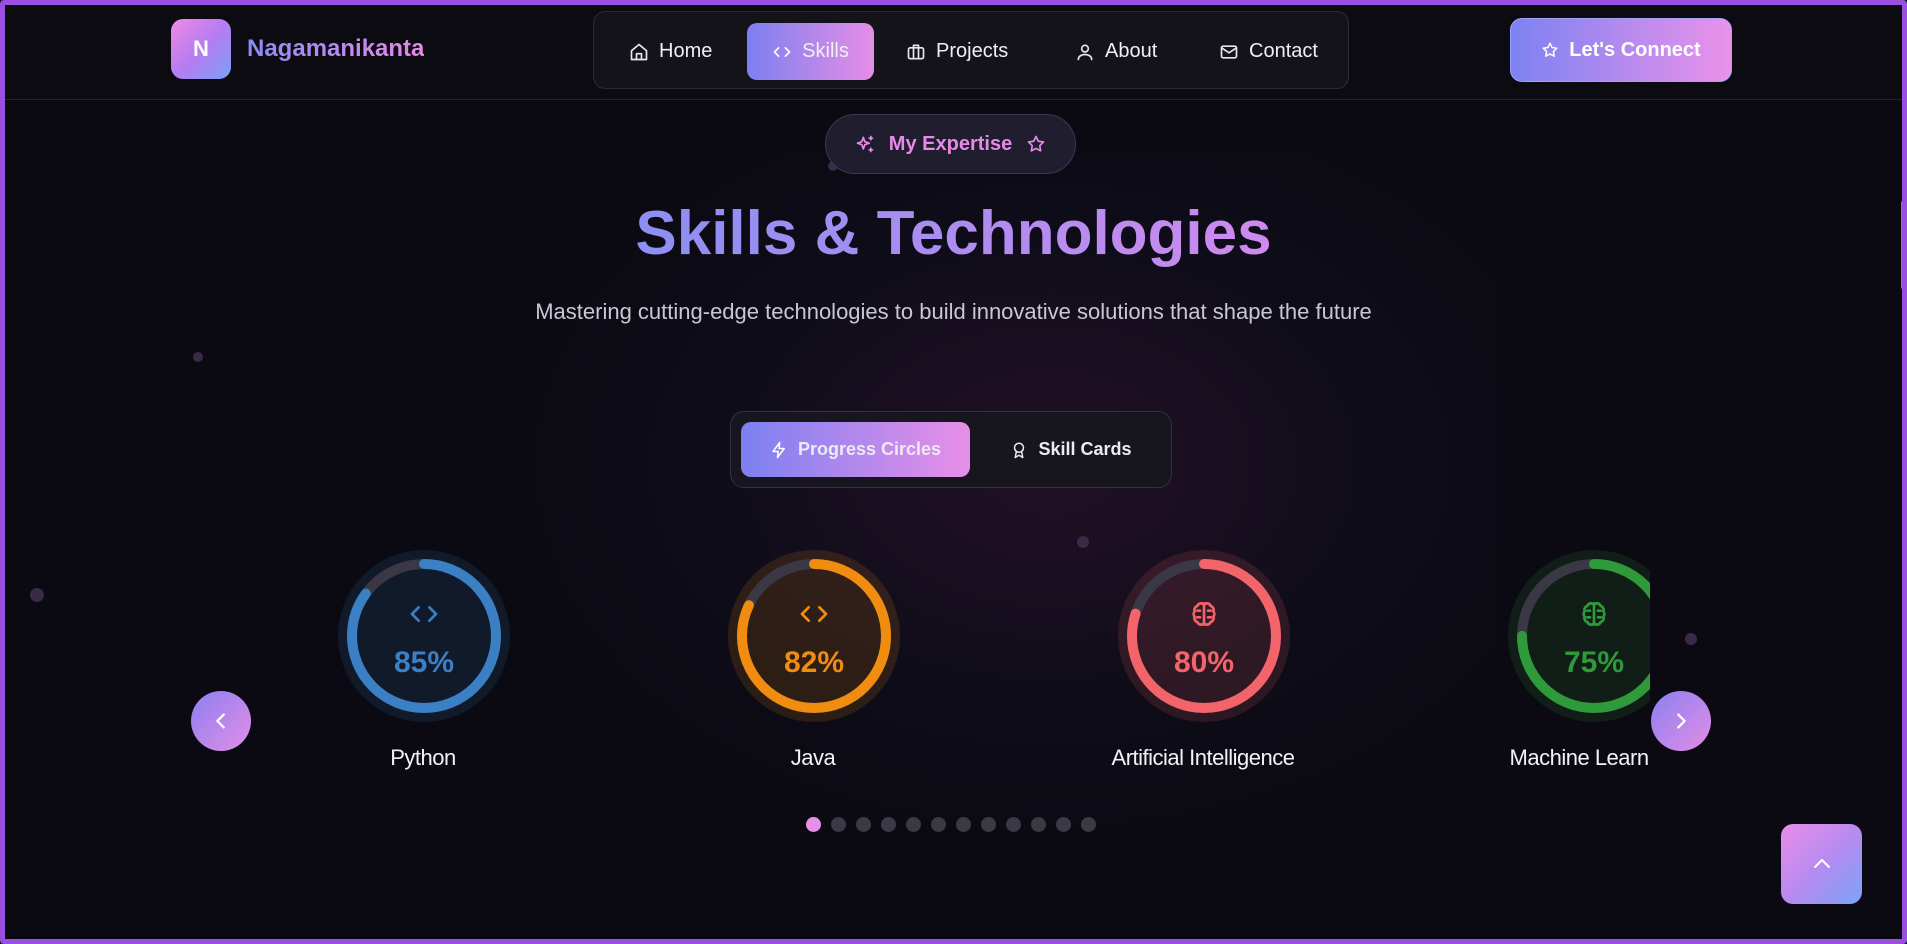  What do you see at coordinates (1283, 51) in the screenshot?
I see `nav-item-label: Contact` at bounding box center [1283, 51].